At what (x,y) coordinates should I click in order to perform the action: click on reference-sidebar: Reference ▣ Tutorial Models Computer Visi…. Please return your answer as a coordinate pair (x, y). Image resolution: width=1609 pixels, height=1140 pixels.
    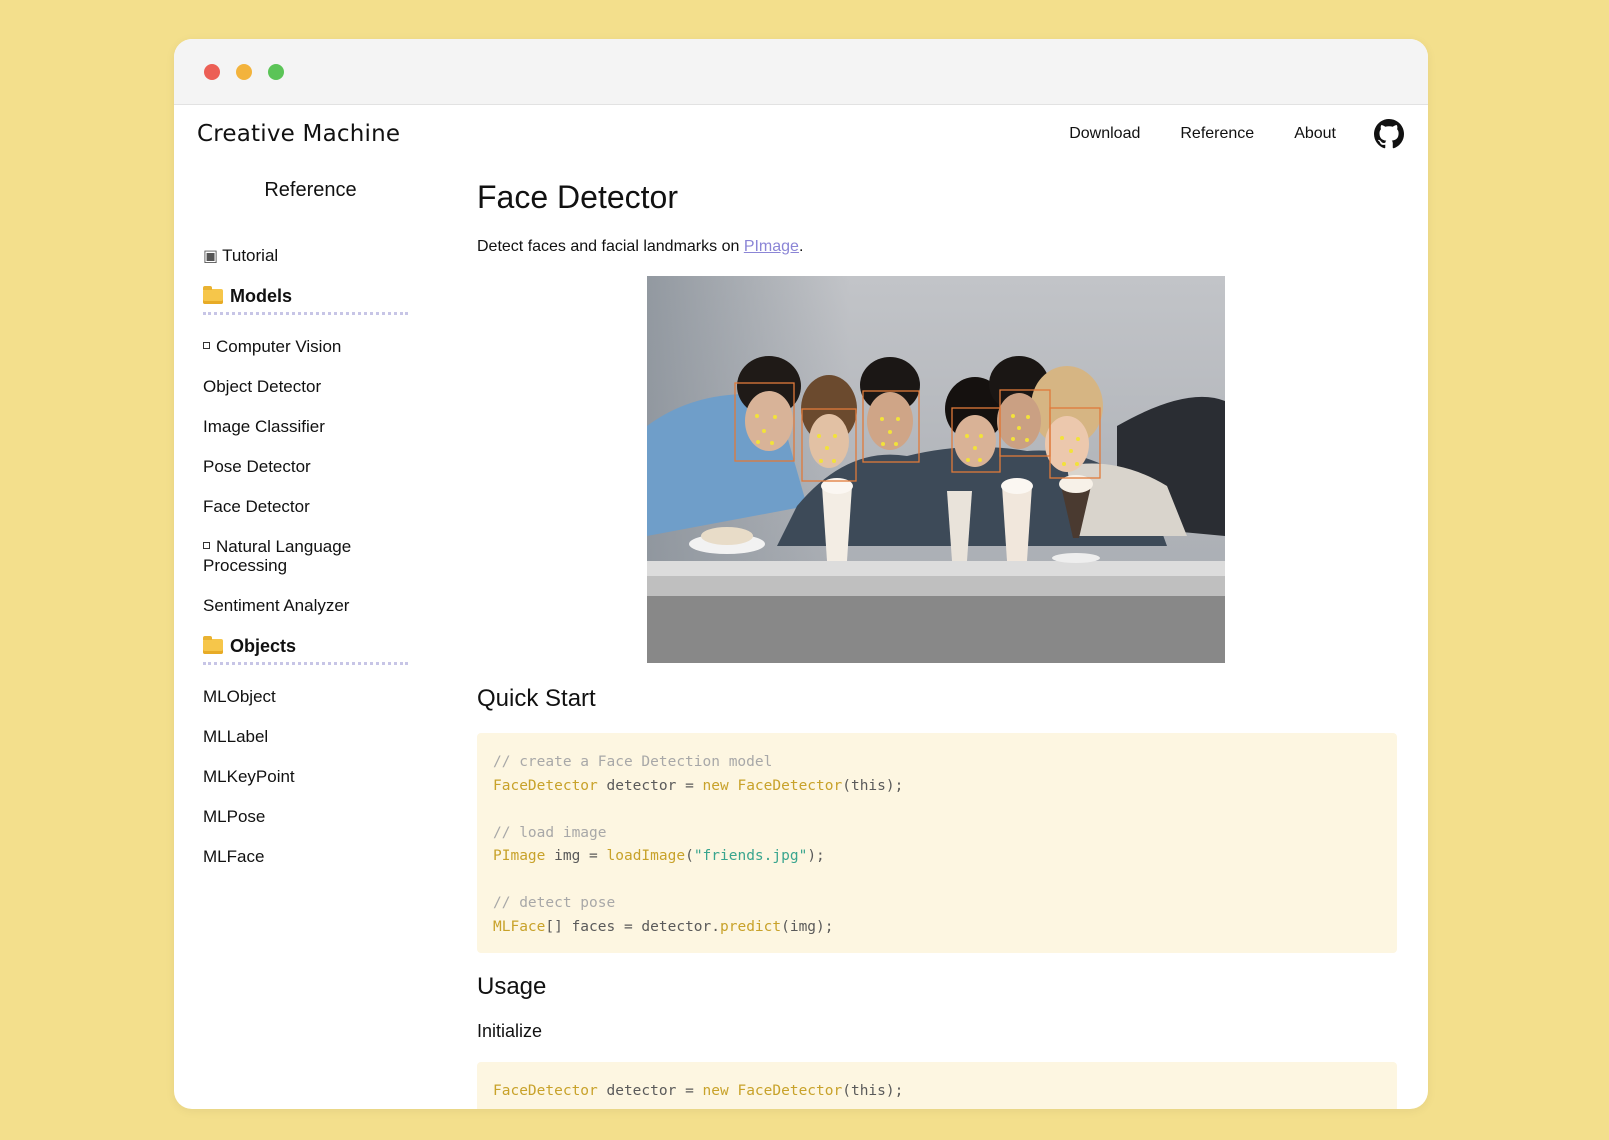
    Looking at the image, I should click on (310, 533).